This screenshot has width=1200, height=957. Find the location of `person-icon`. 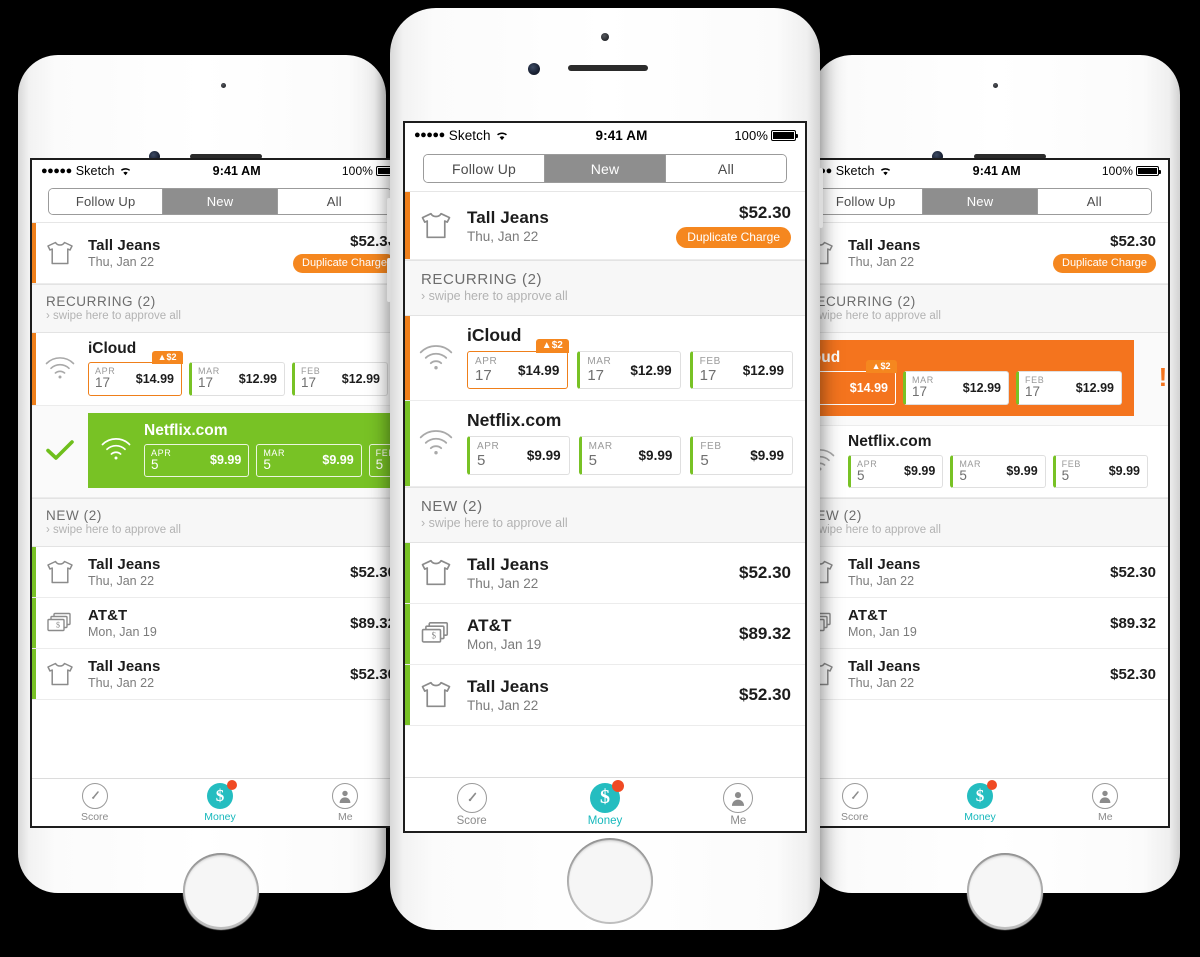

person-icon is located at coordinates (1105, 795).